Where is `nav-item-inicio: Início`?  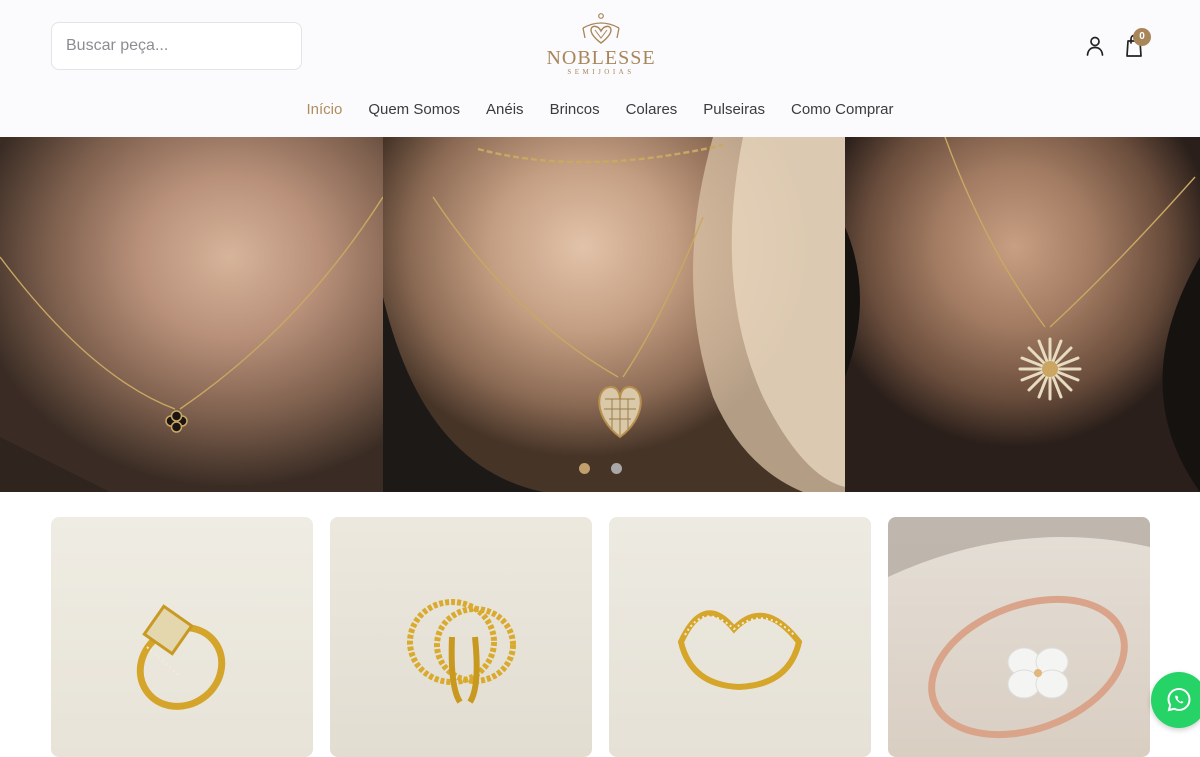 nav-item-inicio: Início is located at coordinates (324, 110).